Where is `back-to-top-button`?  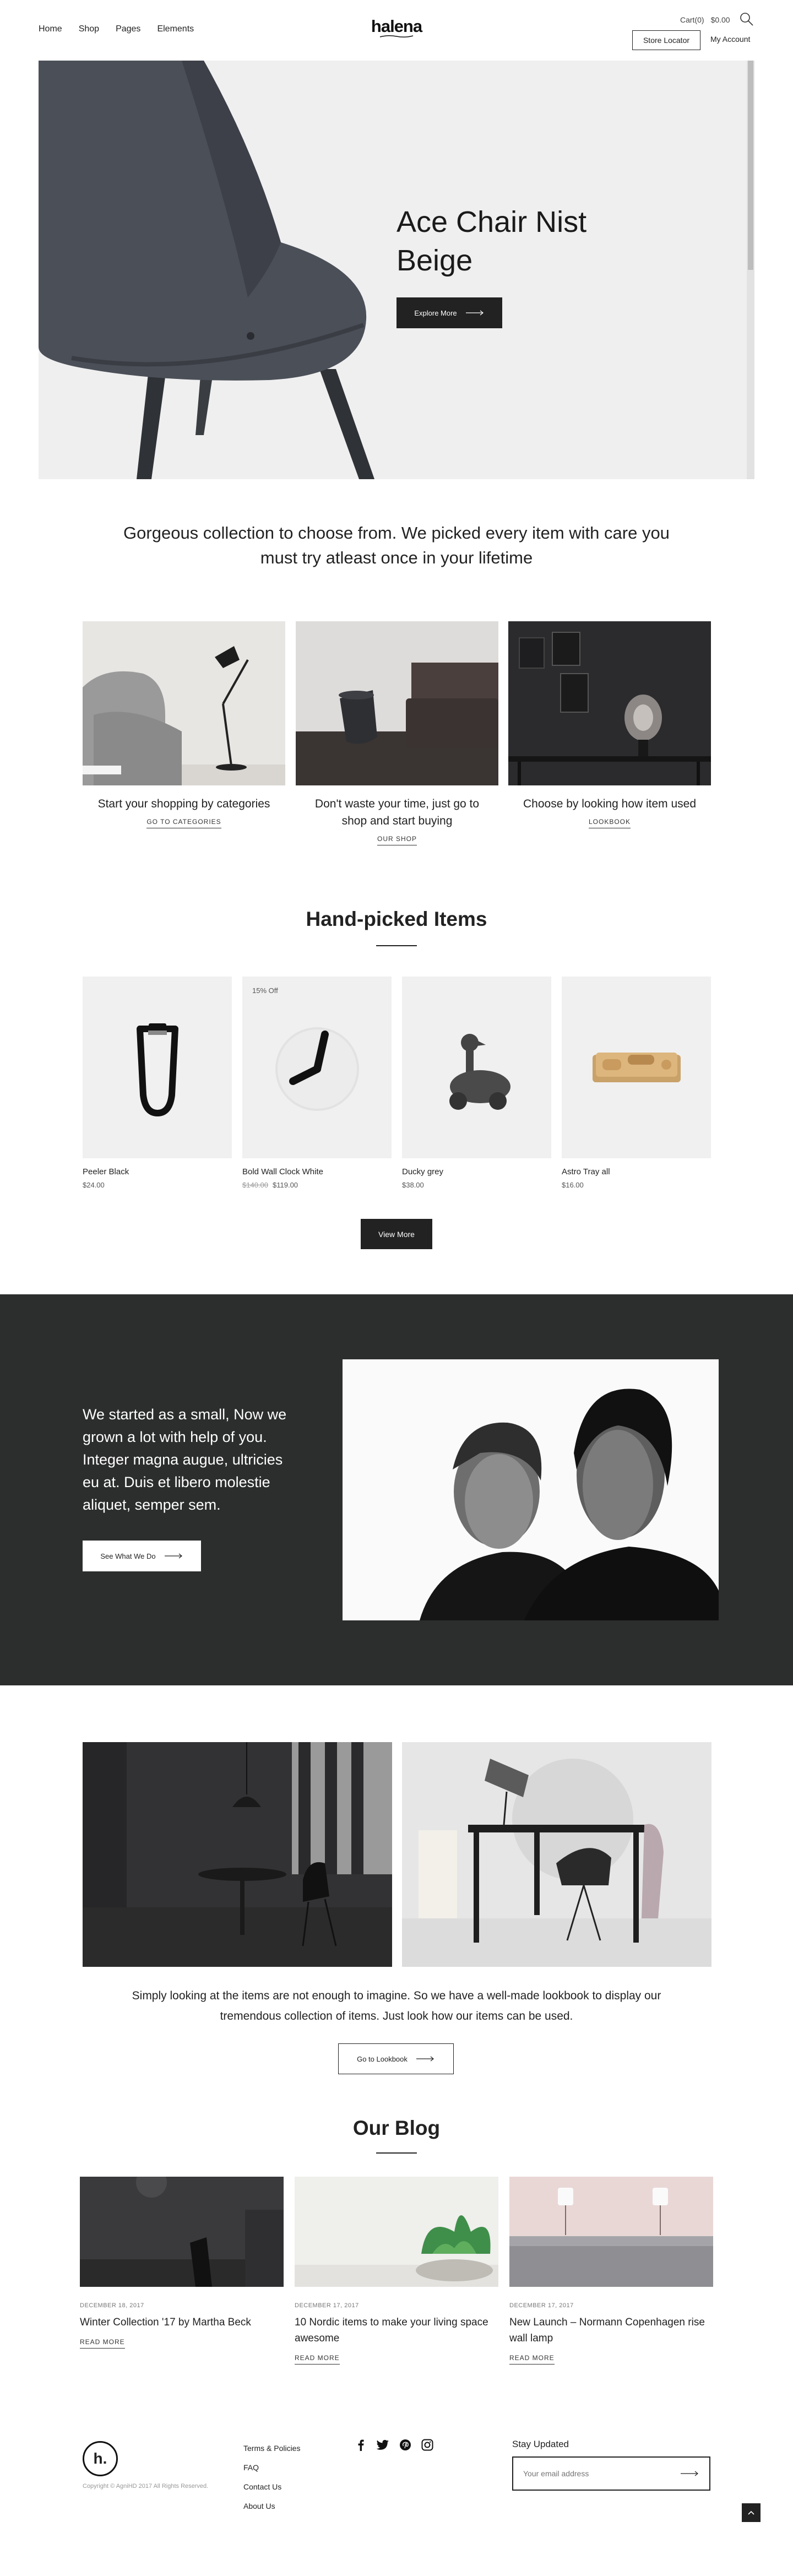 back-to-top-button is located at coordinates (751, 2513).